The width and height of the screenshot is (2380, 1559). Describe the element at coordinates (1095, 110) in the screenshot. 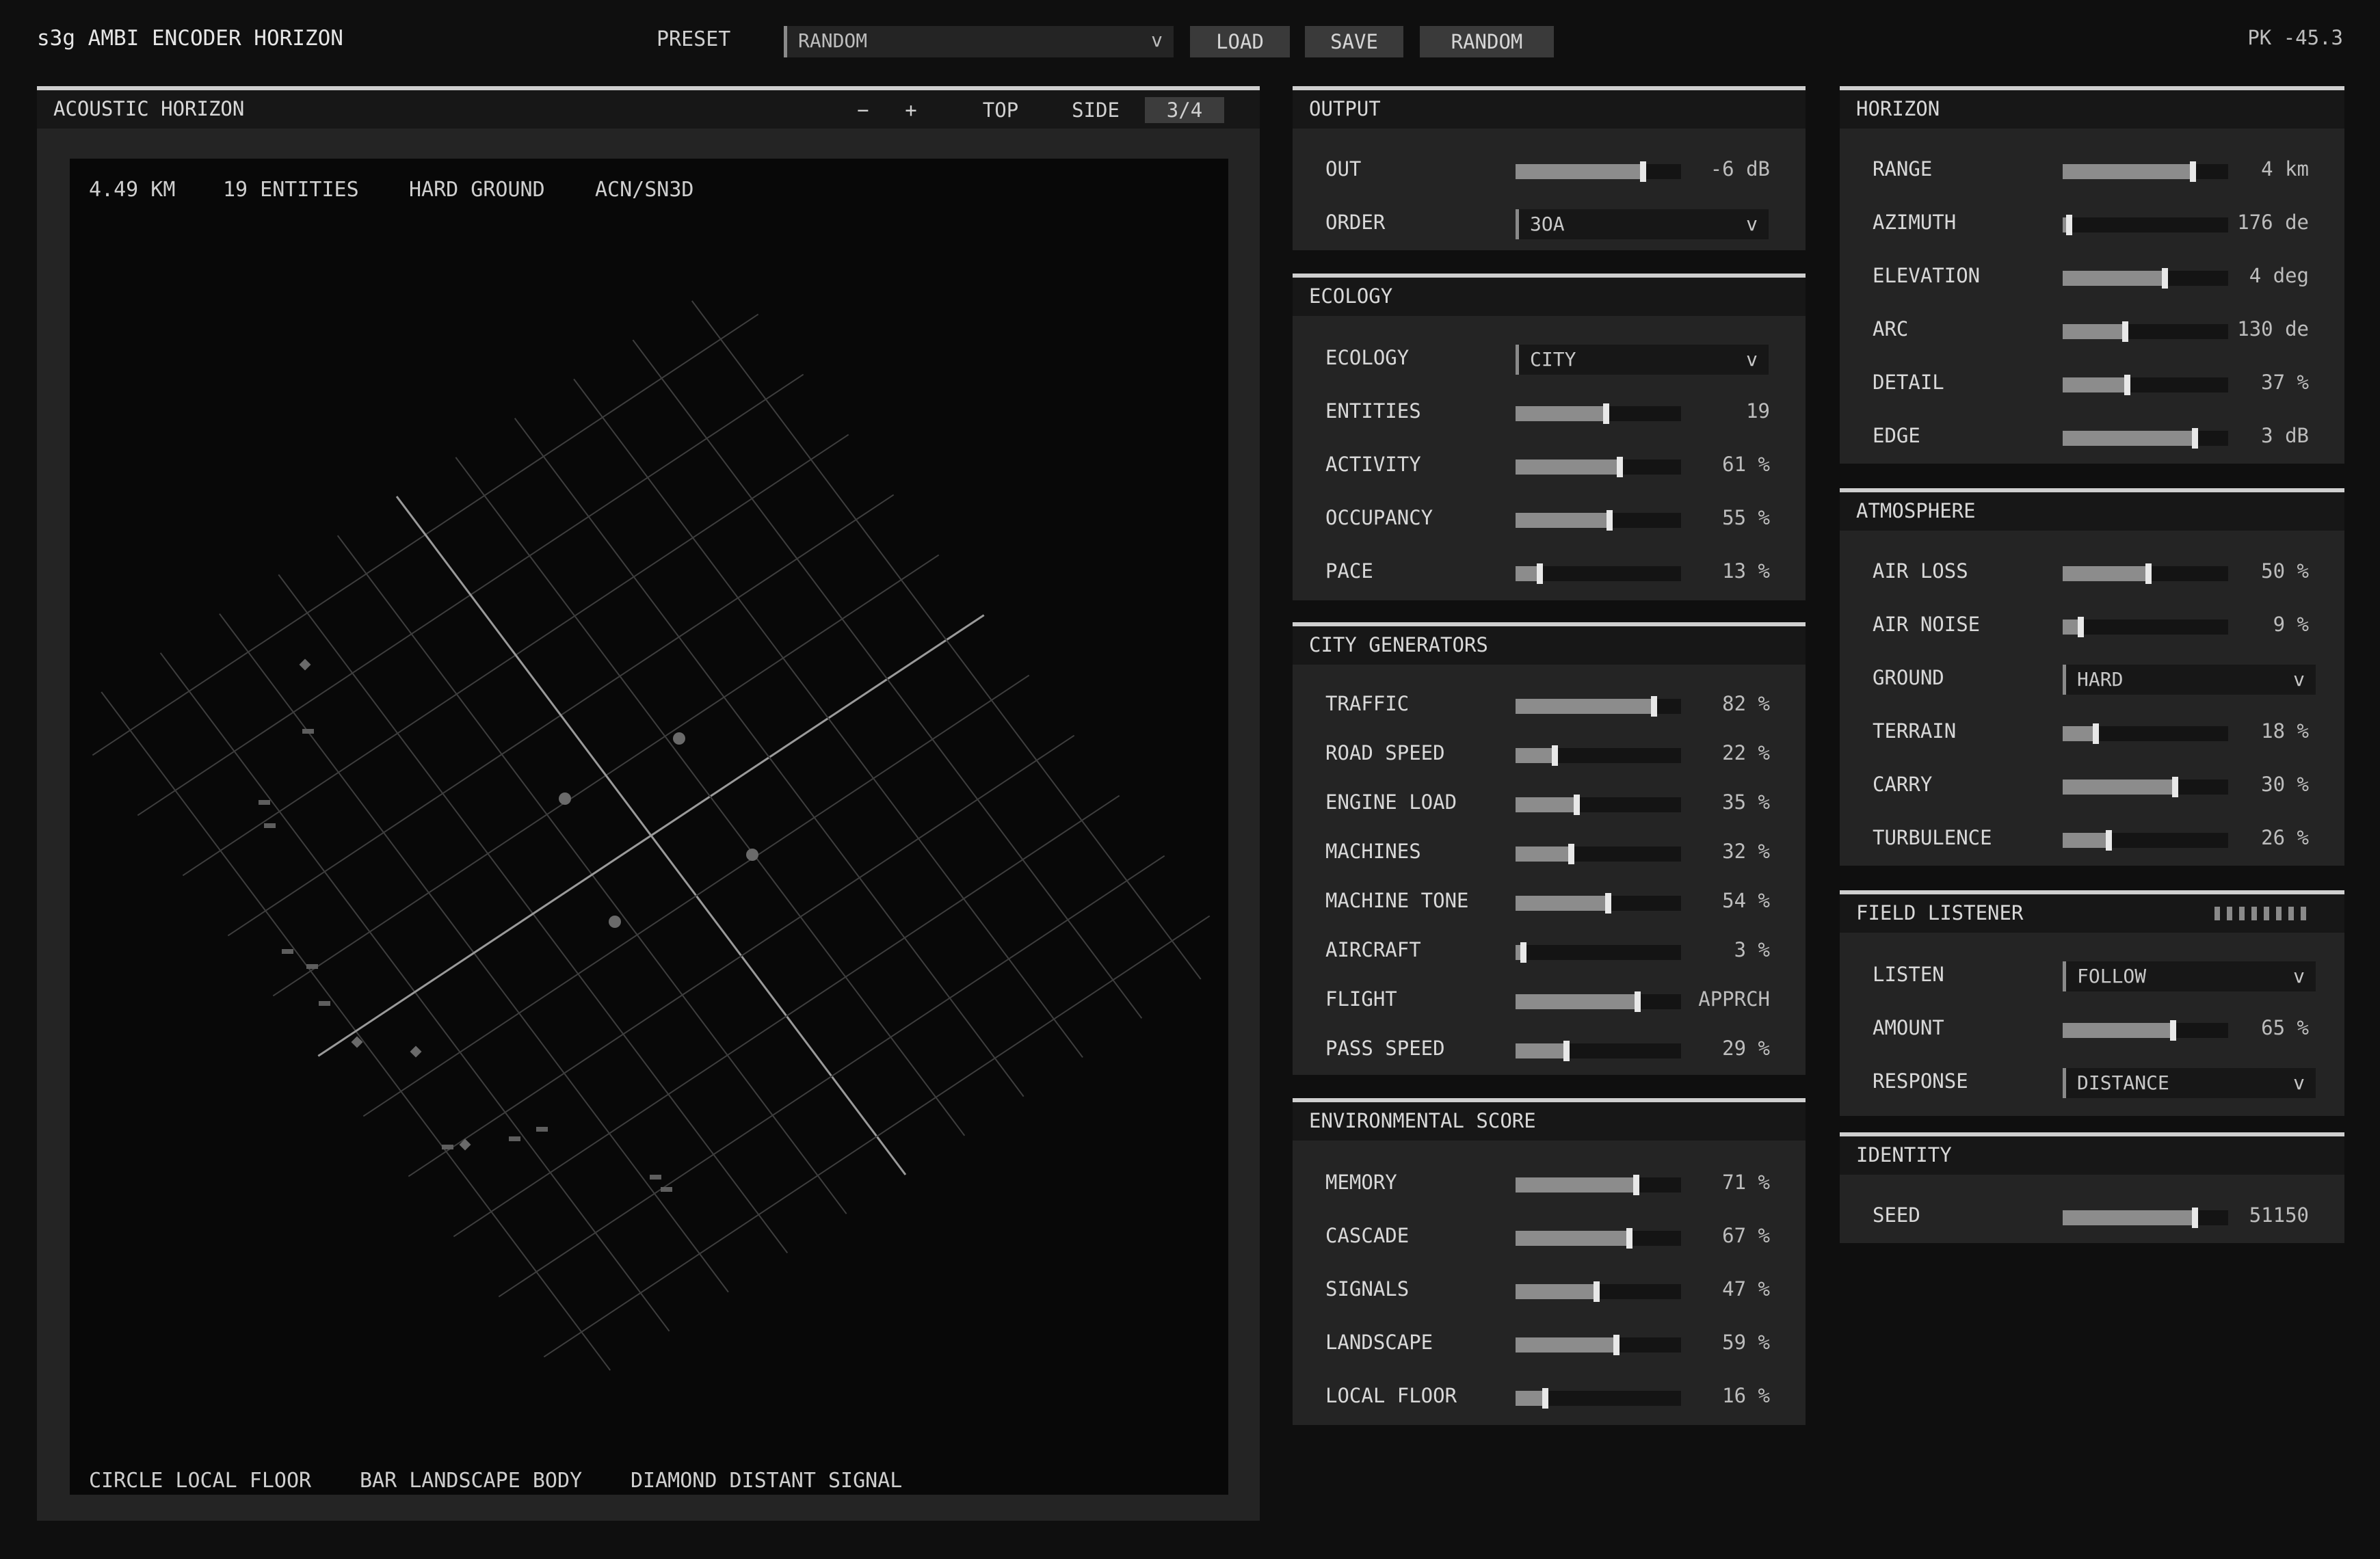

I see `view-side-button: SIDE` at that location.